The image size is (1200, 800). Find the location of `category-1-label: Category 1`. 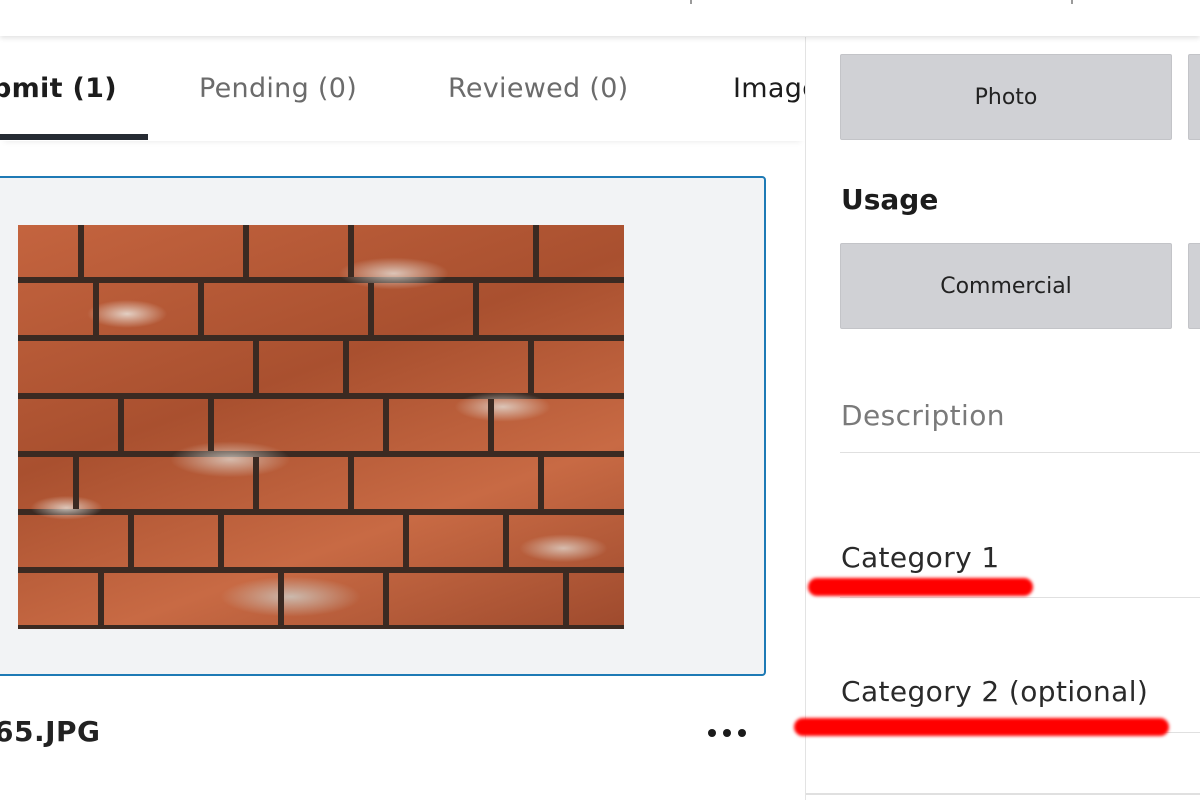

category-1-label: Category 1 is located at coordinates (920, 557).